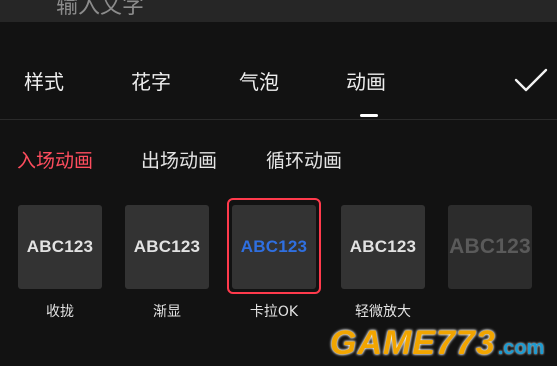 Image resolution: width=557 pixels, height=366 pixels. What do you see at coordinates (369, 115) in the screenshot?
I see `active-tab-indicator` at bounding box center [369, 115].